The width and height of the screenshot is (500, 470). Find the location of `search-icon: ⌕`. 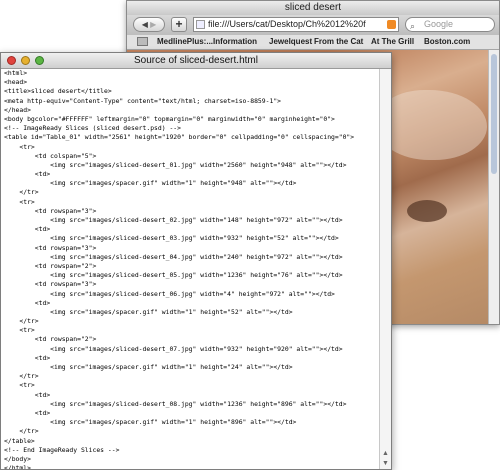

search-icon: ⌕ is located at coordinates (413, 26).